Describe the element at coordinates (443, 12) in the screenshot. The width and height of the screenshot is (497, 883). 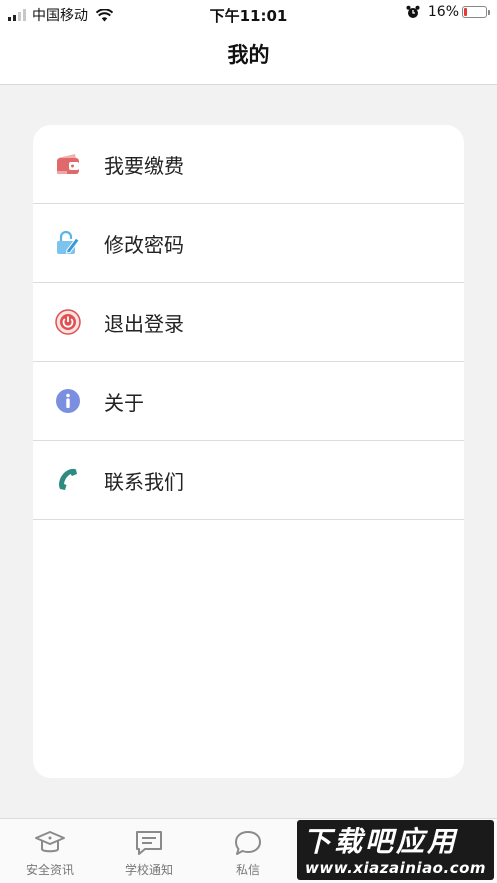
I see `battery-percent: 16%` at that location.